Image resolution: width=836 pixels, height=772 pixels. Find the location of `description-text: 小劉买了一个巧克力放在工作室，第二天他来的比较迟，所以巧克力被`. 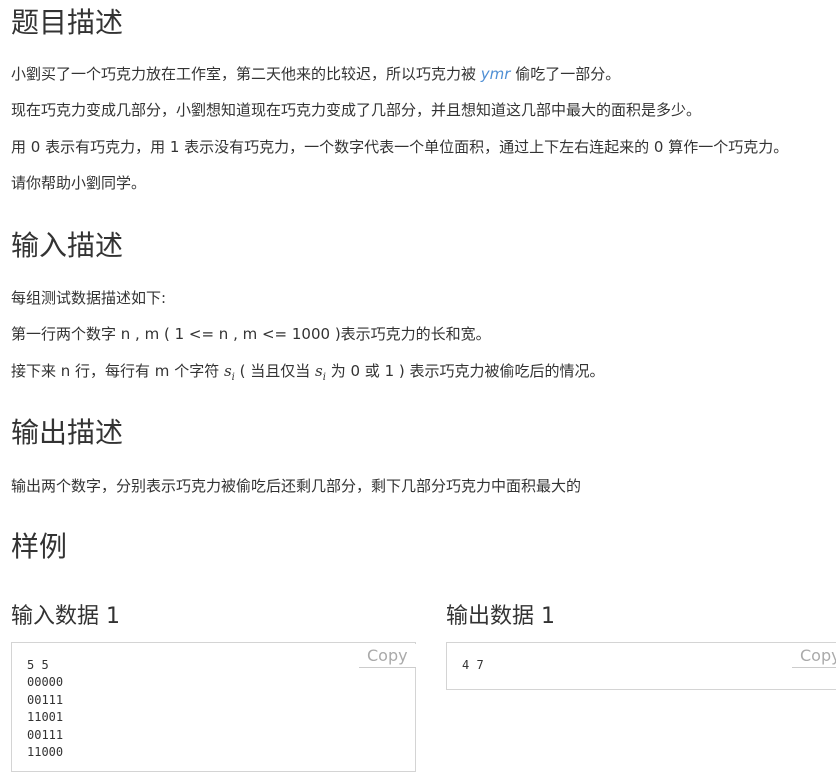

description-text: 小劉买了一个巧克力放在工作室，第二天他来的比较迟，所以巧克力被 is located at coordinates (246, 74).